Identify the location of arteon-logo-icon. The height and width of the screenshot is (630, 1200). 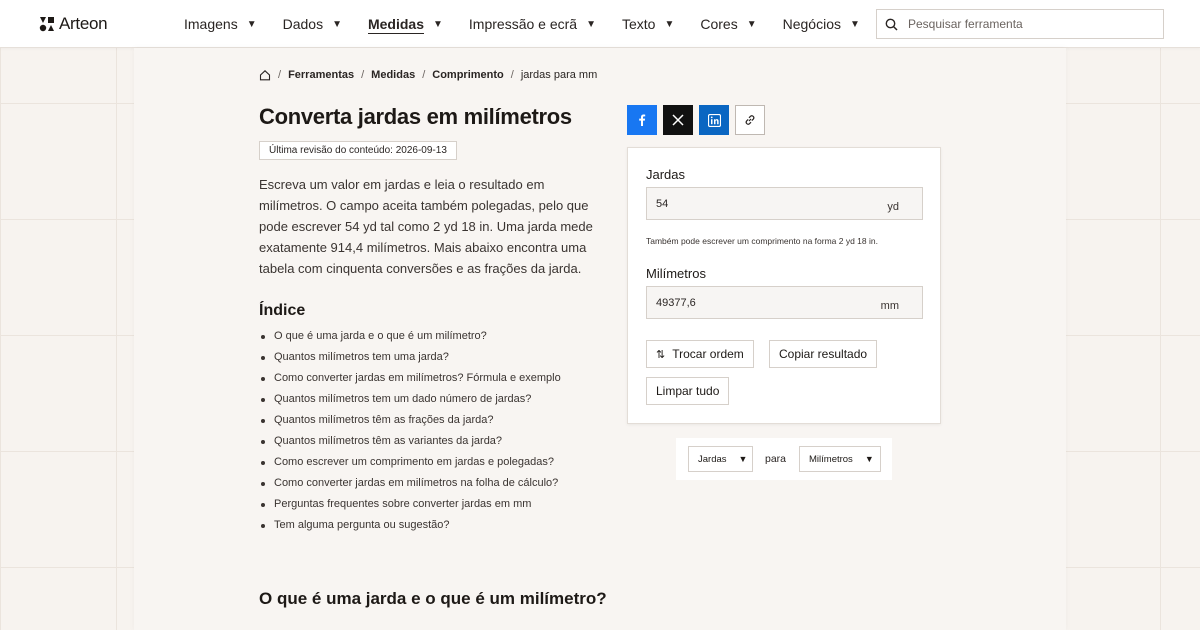
(46, 24).